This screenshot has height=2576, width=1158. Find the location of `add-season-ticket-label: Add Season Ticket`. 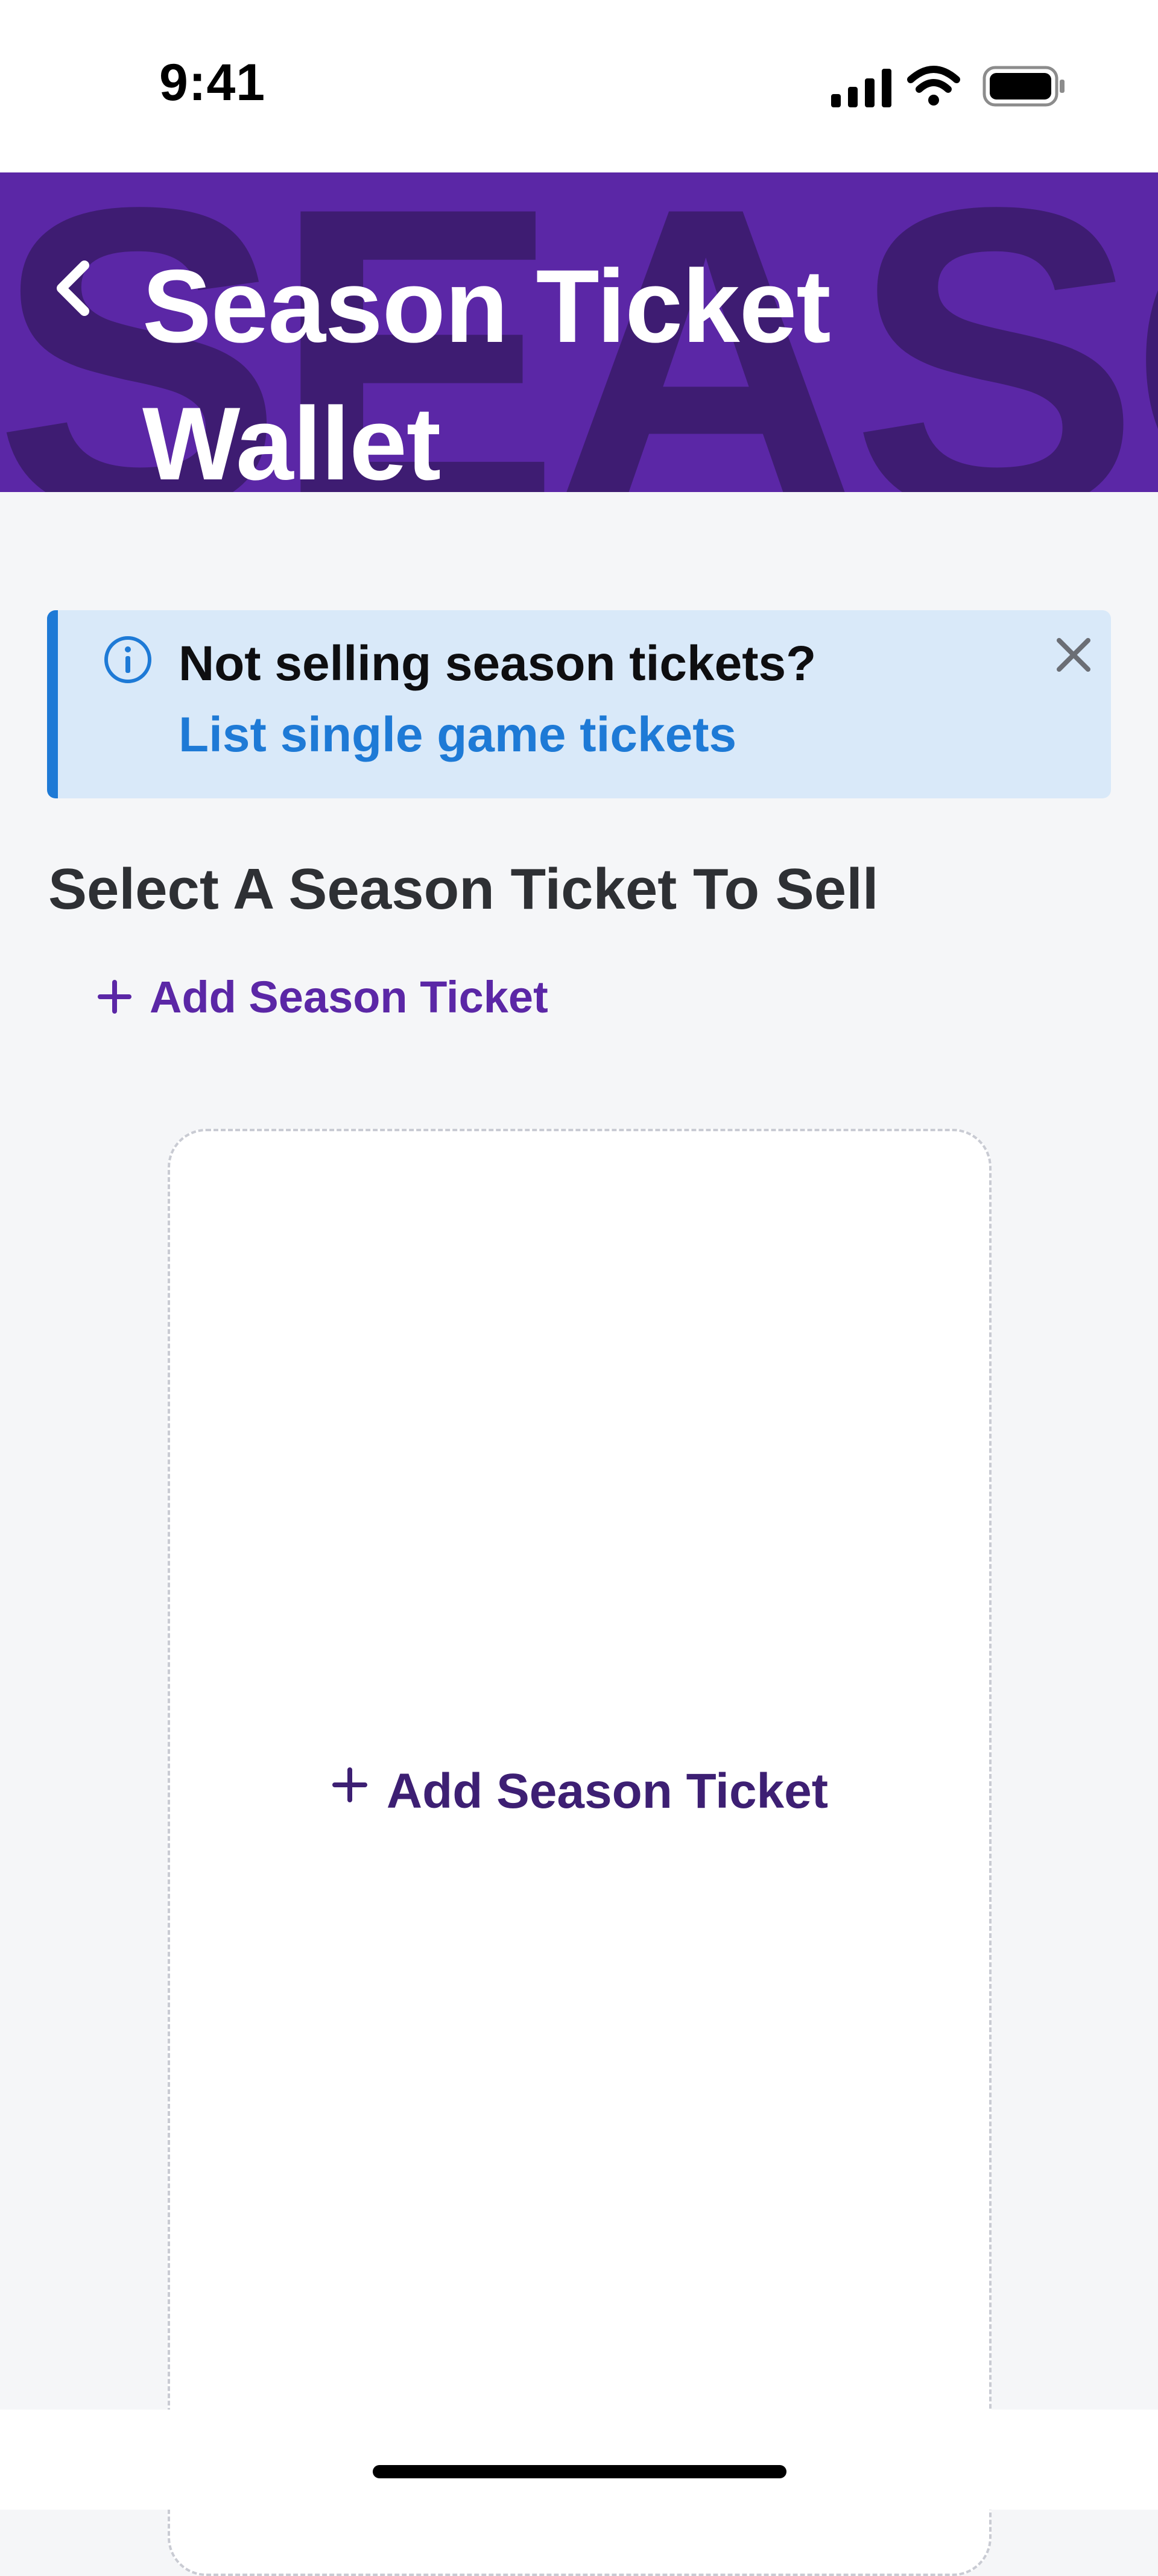

add-season-ticket-label: Add Season Ticket is located at coordinates (349, 996).